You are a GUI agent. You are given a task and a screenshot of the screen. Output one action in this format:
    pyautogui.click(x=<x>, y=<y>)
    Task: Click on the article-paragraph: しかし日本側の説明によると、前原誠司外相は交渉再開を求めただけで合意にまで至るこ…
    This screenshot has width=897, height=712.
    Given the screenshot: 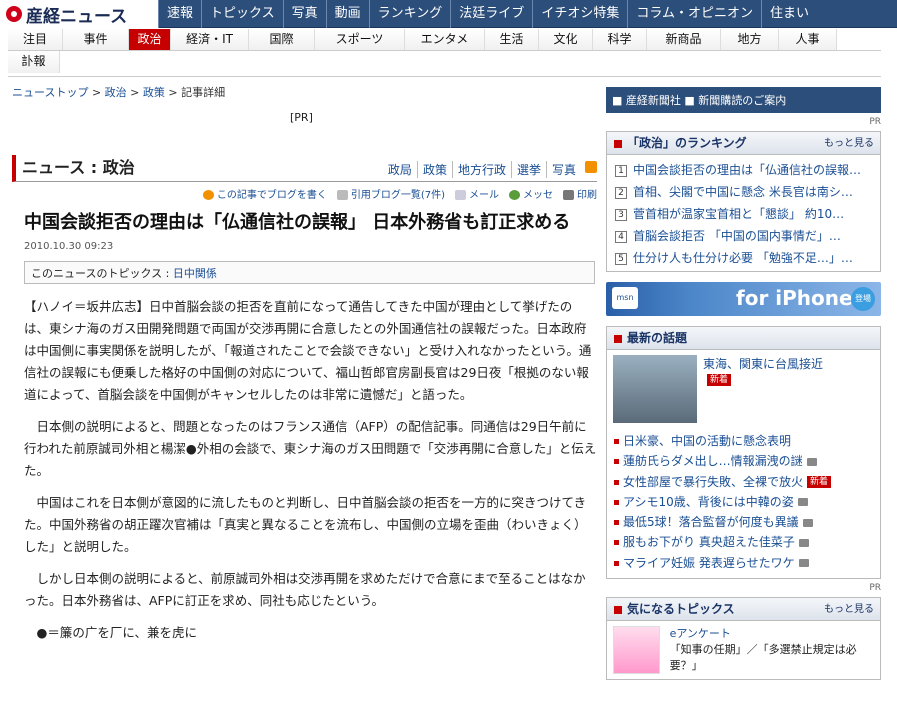 What is the action you would take?
    pyautogui.click(x=305, y=589)
    